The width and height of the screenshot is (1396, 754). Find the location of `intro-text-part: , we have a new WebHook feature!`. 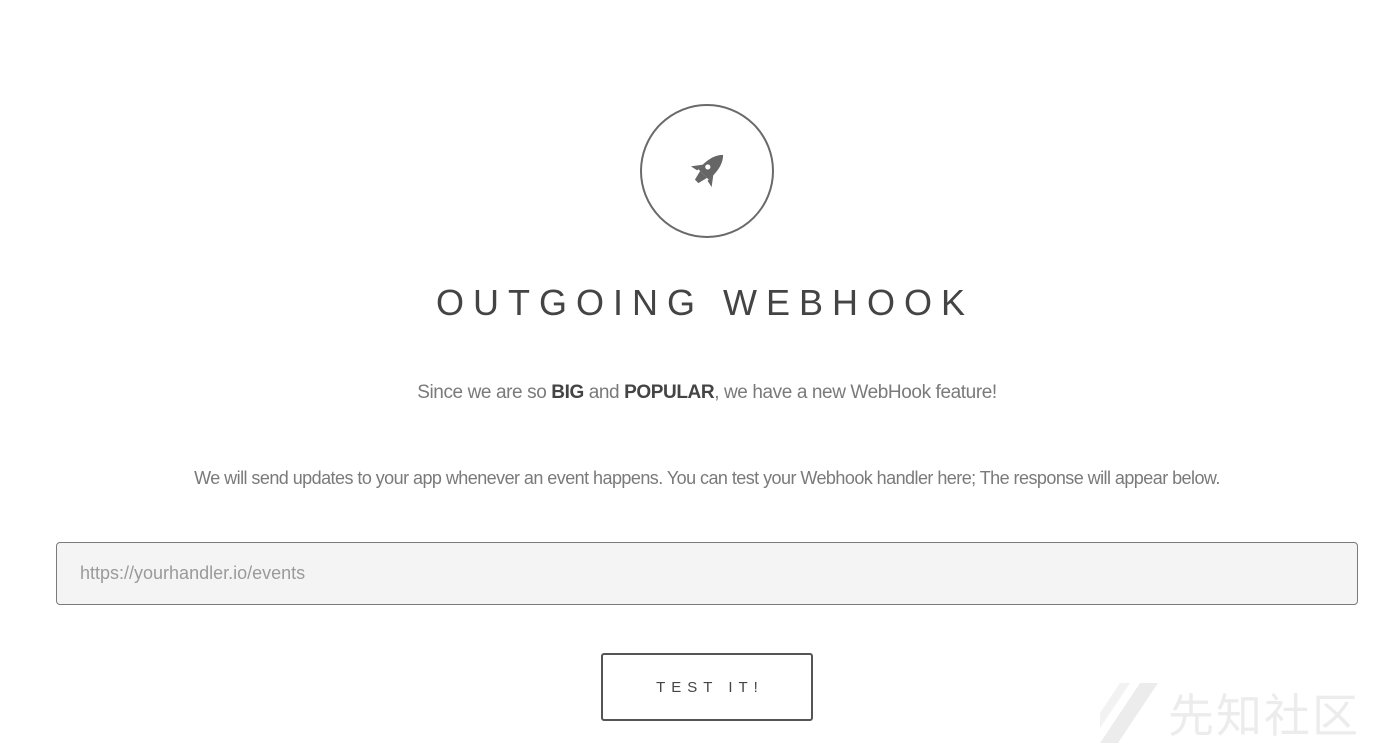

intro-text-part: , we have a new WebHook feature! is located at coordinates (855, 392).